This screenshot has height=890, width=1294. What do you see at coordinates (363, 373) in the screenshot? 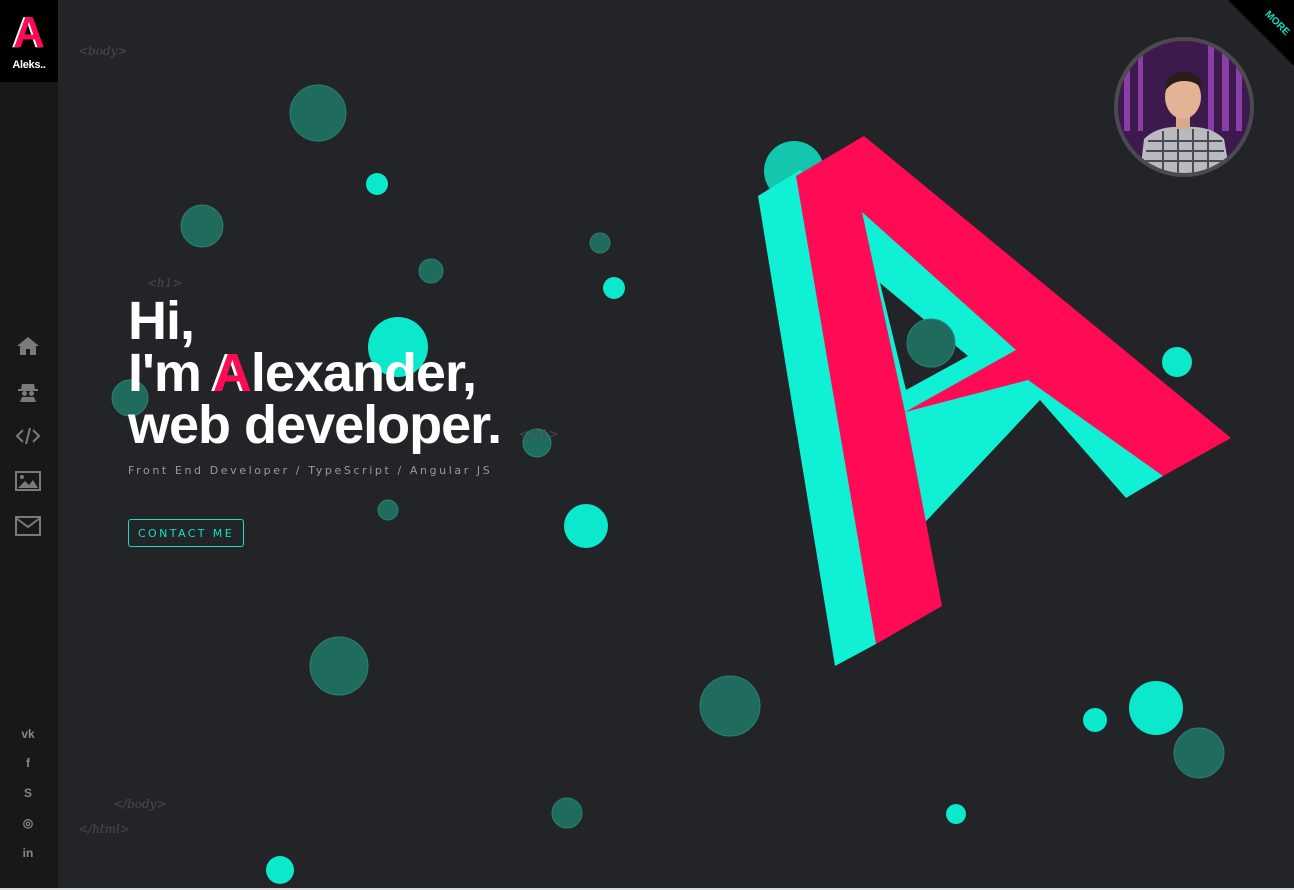
I see `hero-line-2-rest: lexander,` at bounding box center [363, 373].